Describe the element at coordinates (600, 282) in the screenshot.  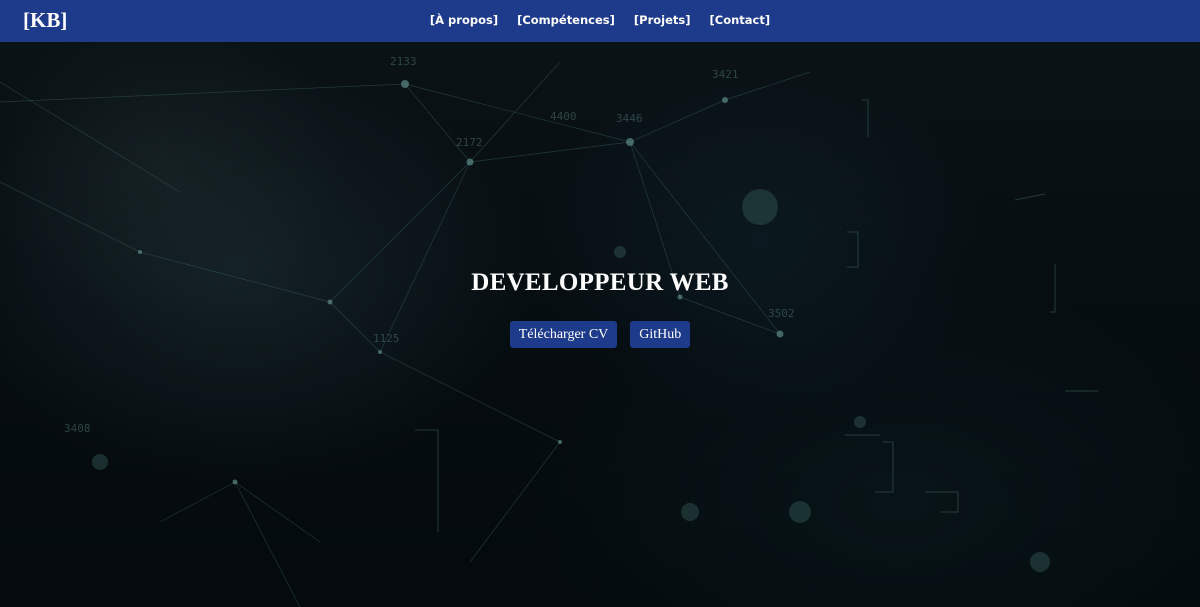
I see `hero-title: DEVELOPPEUR WEB` at that location.